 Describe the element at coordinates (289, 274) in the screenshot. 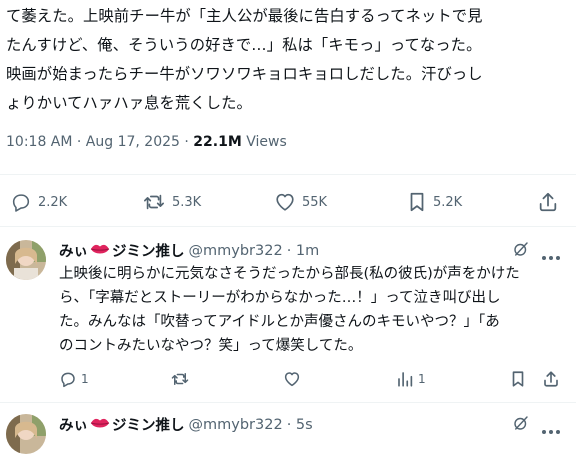

I see `reply-line: 上映後に明らかに元気なさそうだったから部長(私の彼氏)が声をかけた` at that location.